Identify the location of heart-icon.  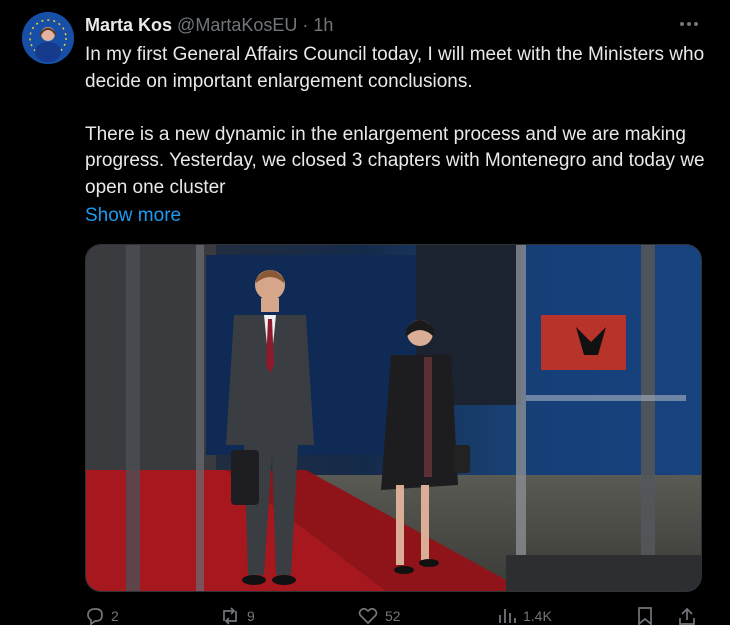
(368, 615).